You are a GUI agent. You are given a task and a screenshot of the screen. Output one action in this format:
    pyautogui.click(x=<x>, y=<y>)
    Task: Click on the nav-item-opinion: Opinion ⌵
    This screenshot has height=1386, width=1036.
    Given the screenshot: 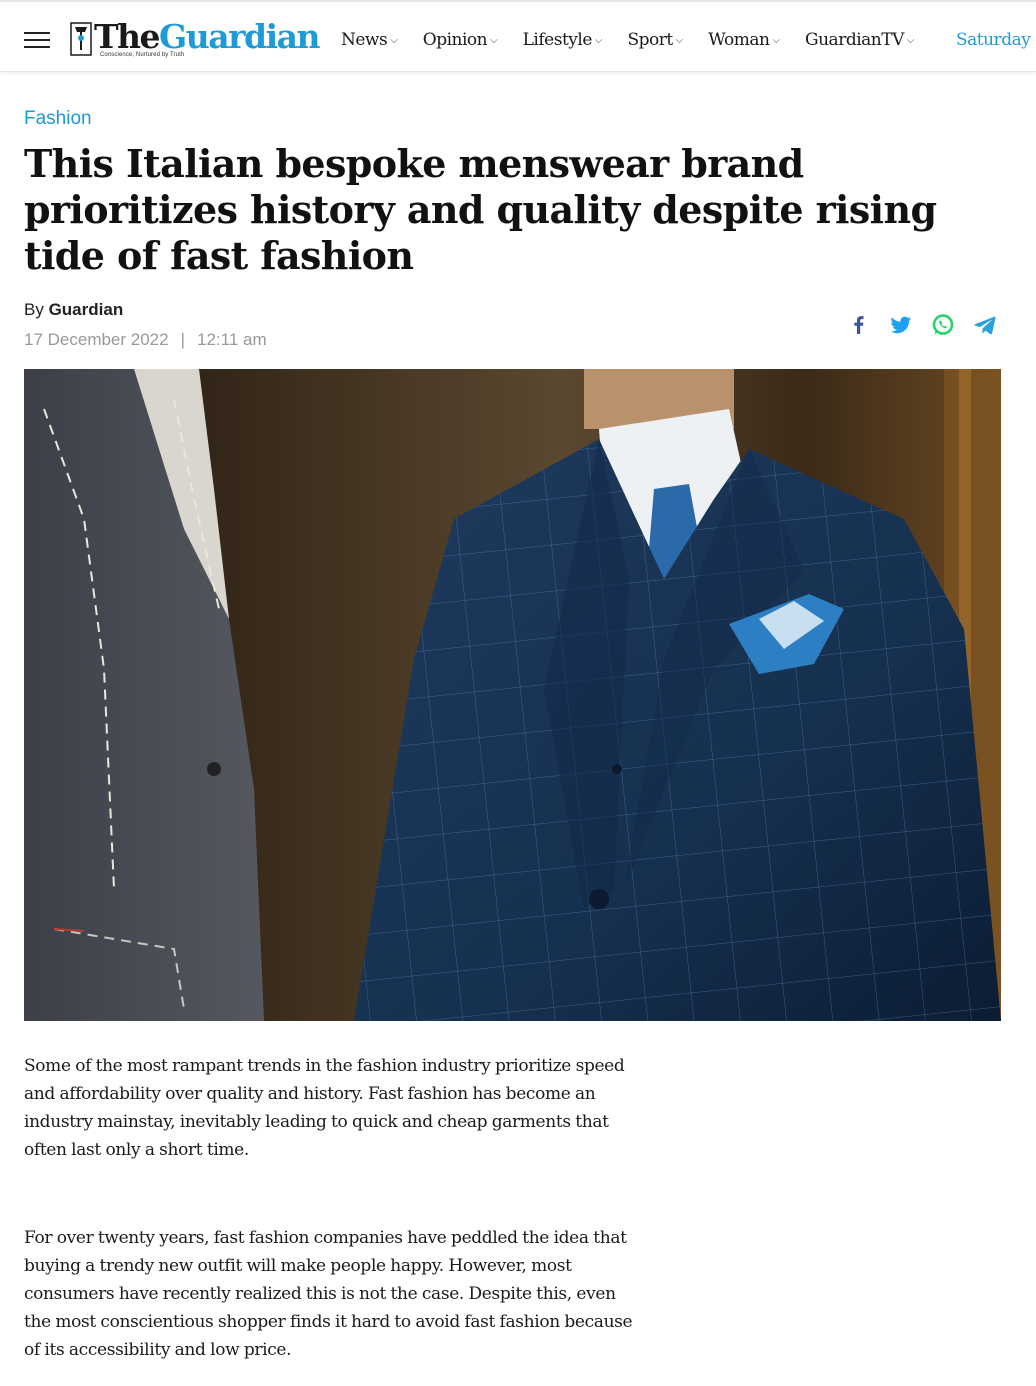 What is the action you would take?
    pyautogui.click(x=460, y=40)
    